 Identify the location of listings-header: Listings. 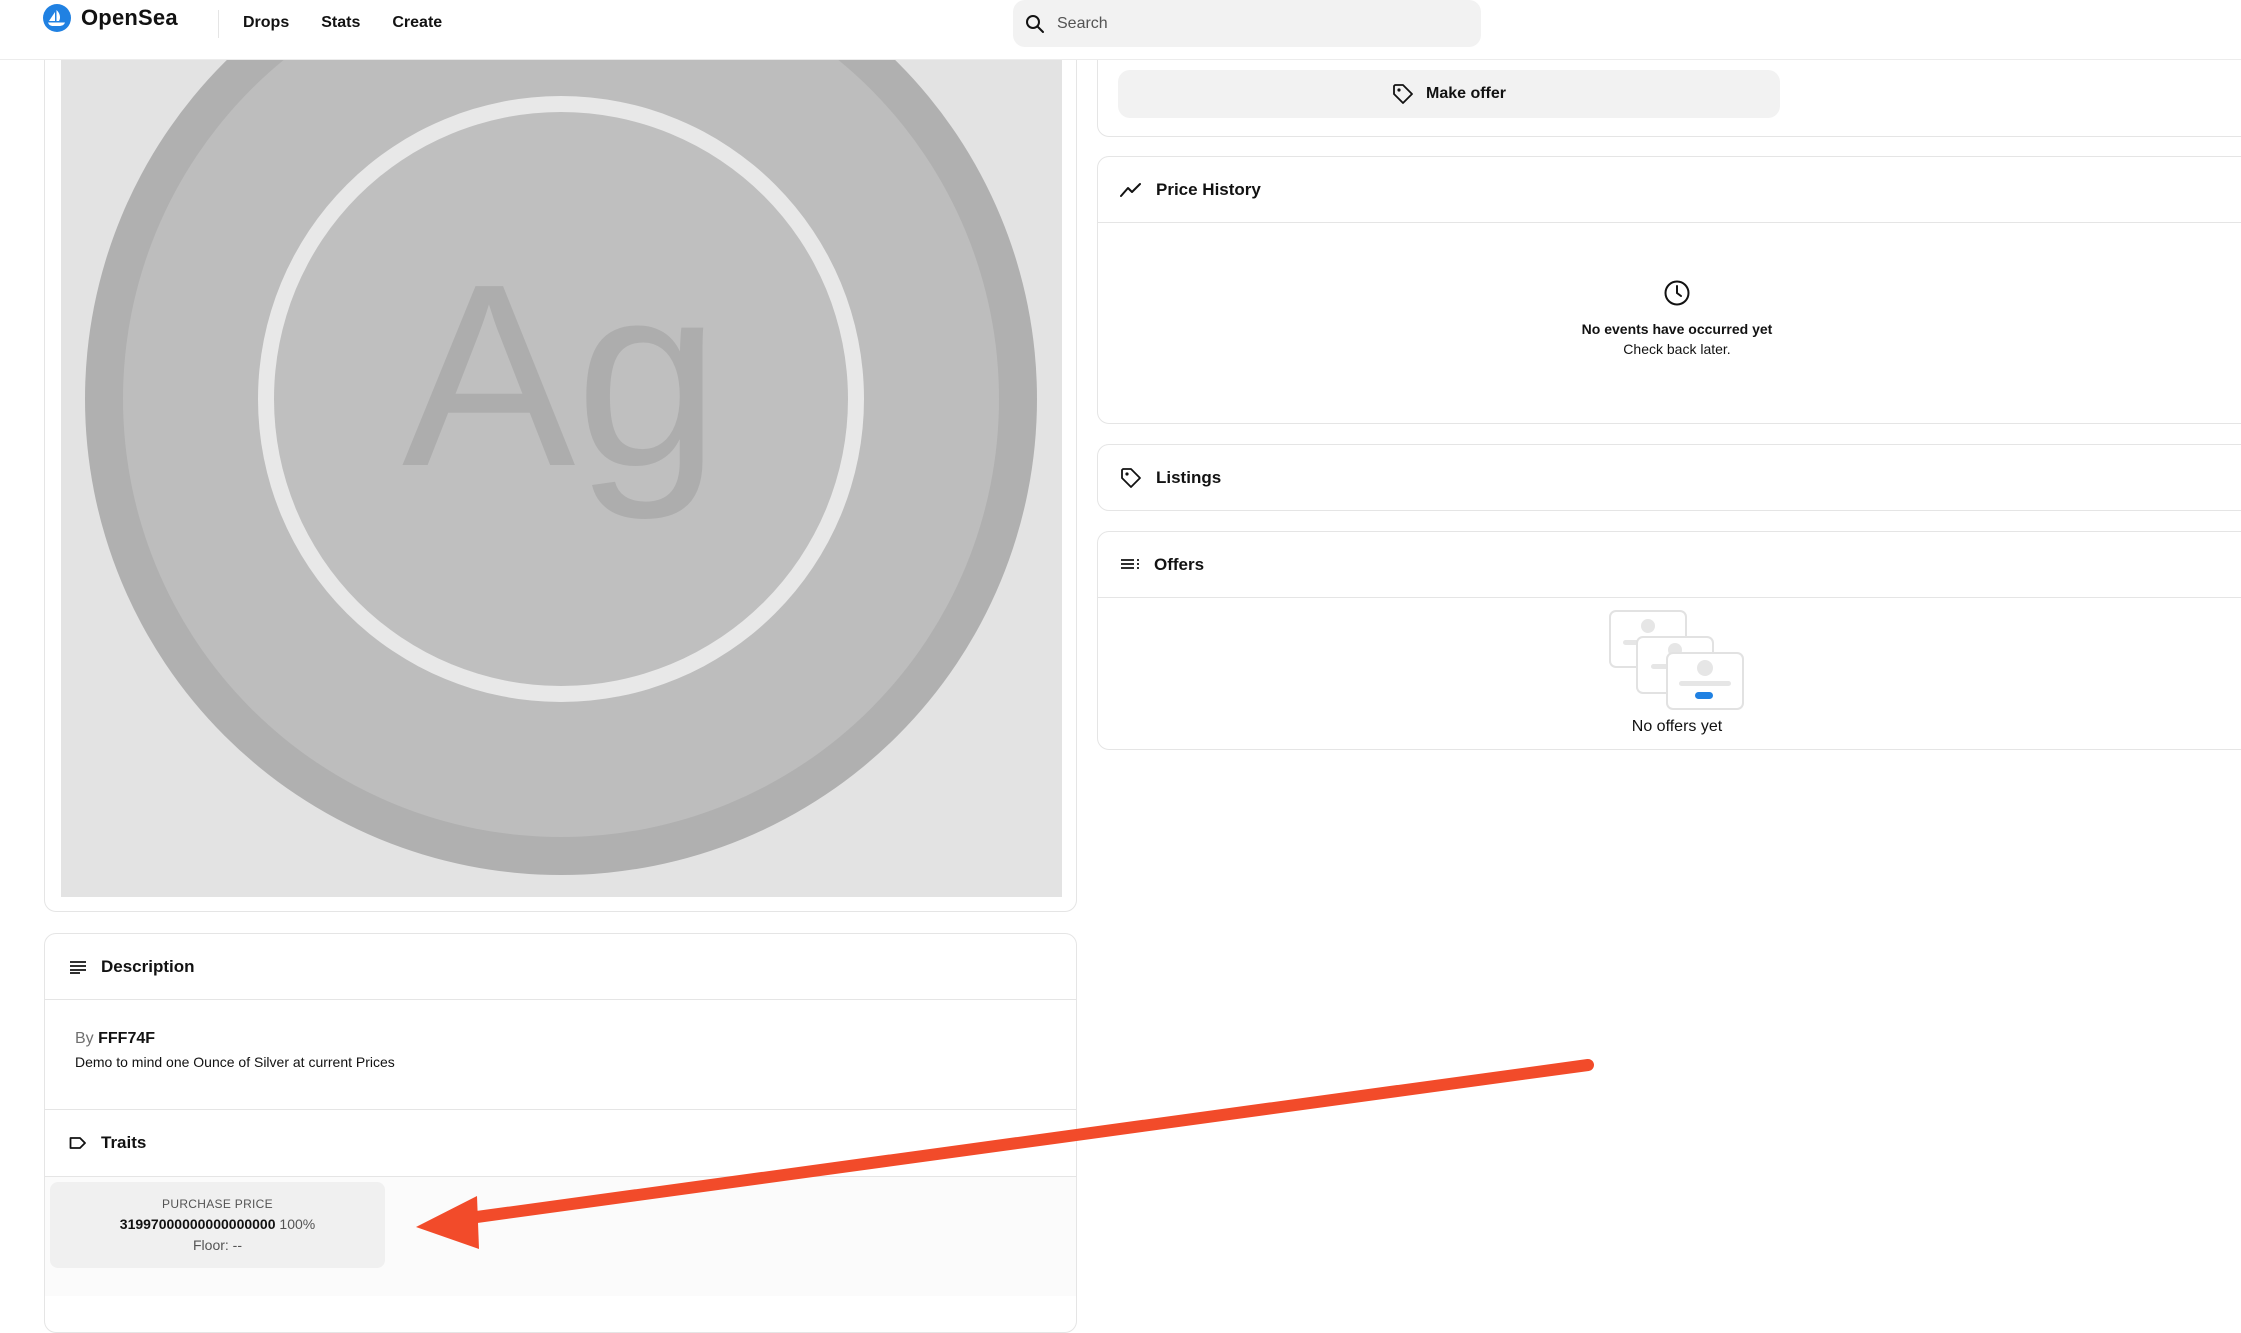
(1669, 477).